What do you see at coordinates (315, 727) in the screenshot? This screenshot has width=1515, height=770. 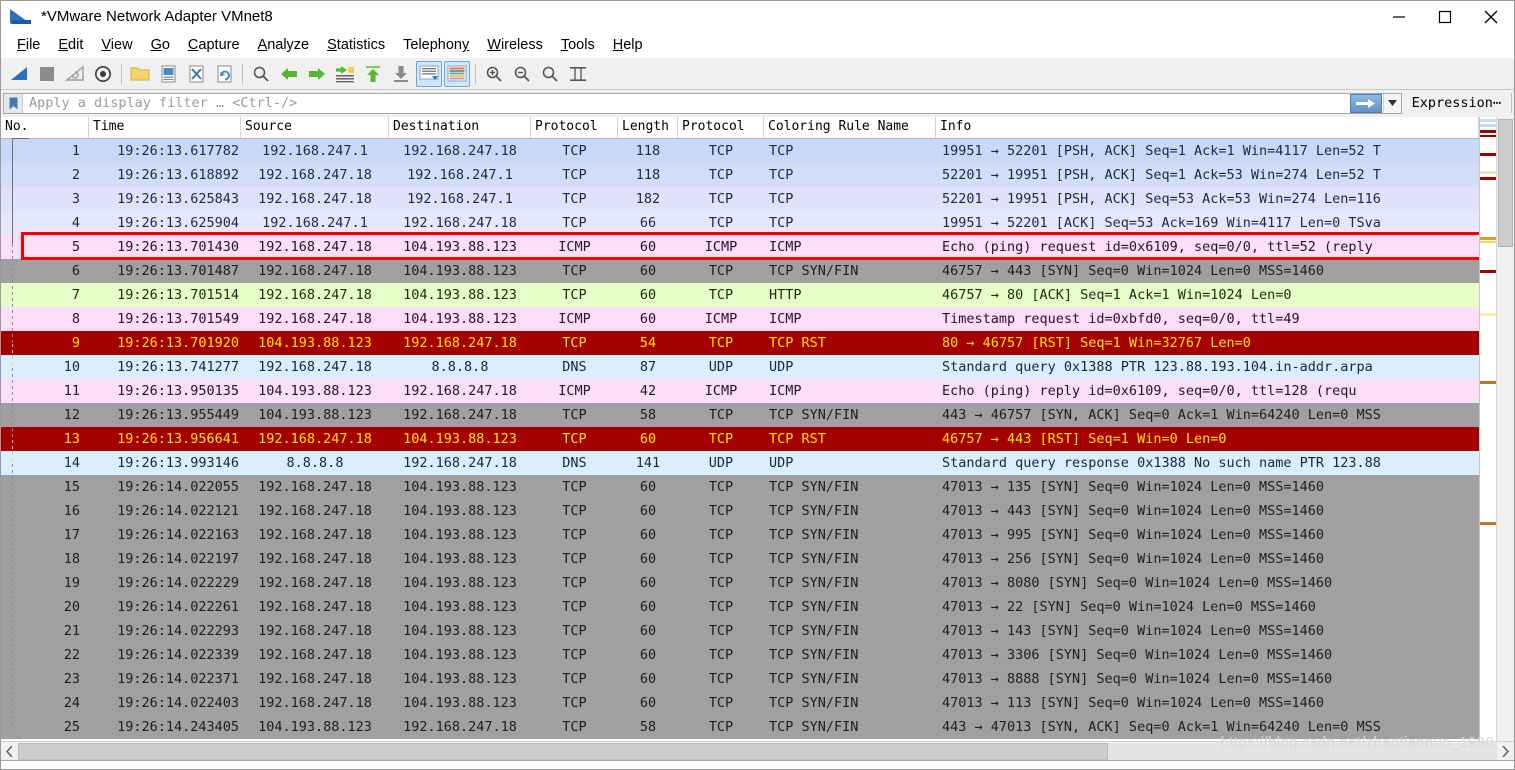 I see `cell-src: 104.193.88.123` at bounding box center [315, 727].